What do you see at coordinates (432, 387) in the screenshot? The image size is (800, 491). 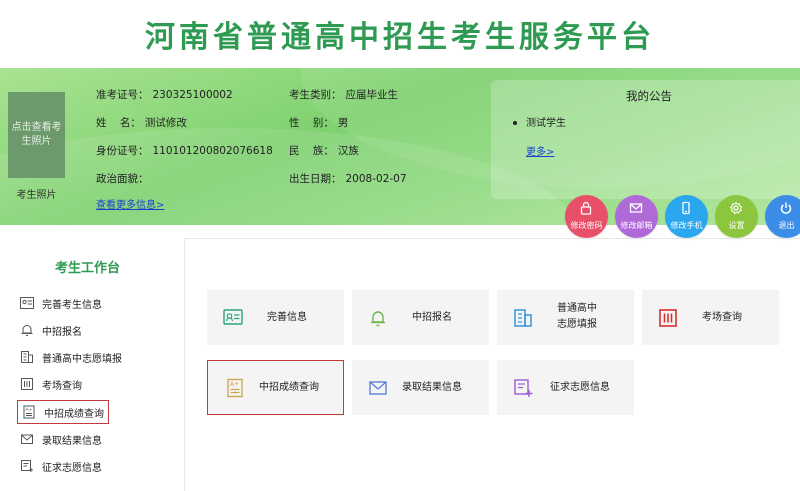 I see `tile-admission-result-label: 录取结果信息` at bounding box center [432, 387].